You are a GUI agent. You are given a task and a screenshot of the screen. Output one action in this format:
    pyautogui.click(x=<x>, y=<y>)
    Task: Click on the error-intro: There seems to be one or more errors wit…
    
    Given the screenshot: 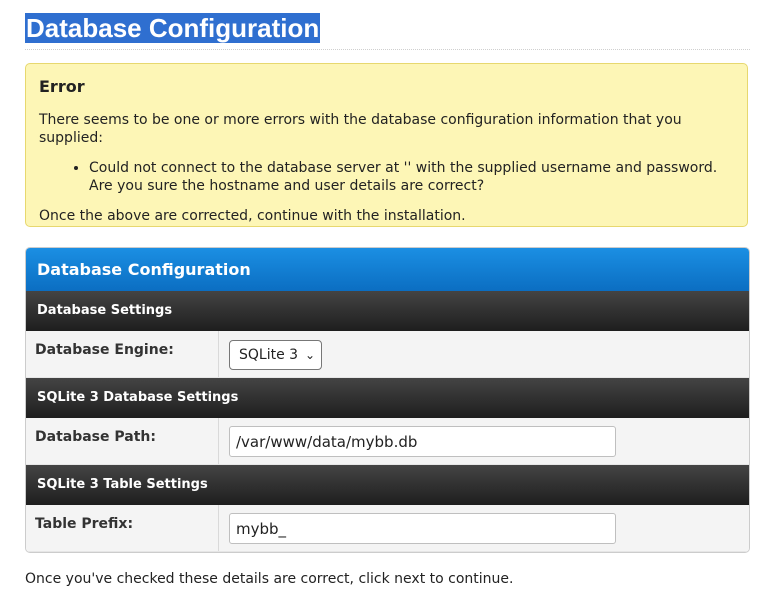 What is the action you would take?
    pyautogui.click(x=360, y=129)
    